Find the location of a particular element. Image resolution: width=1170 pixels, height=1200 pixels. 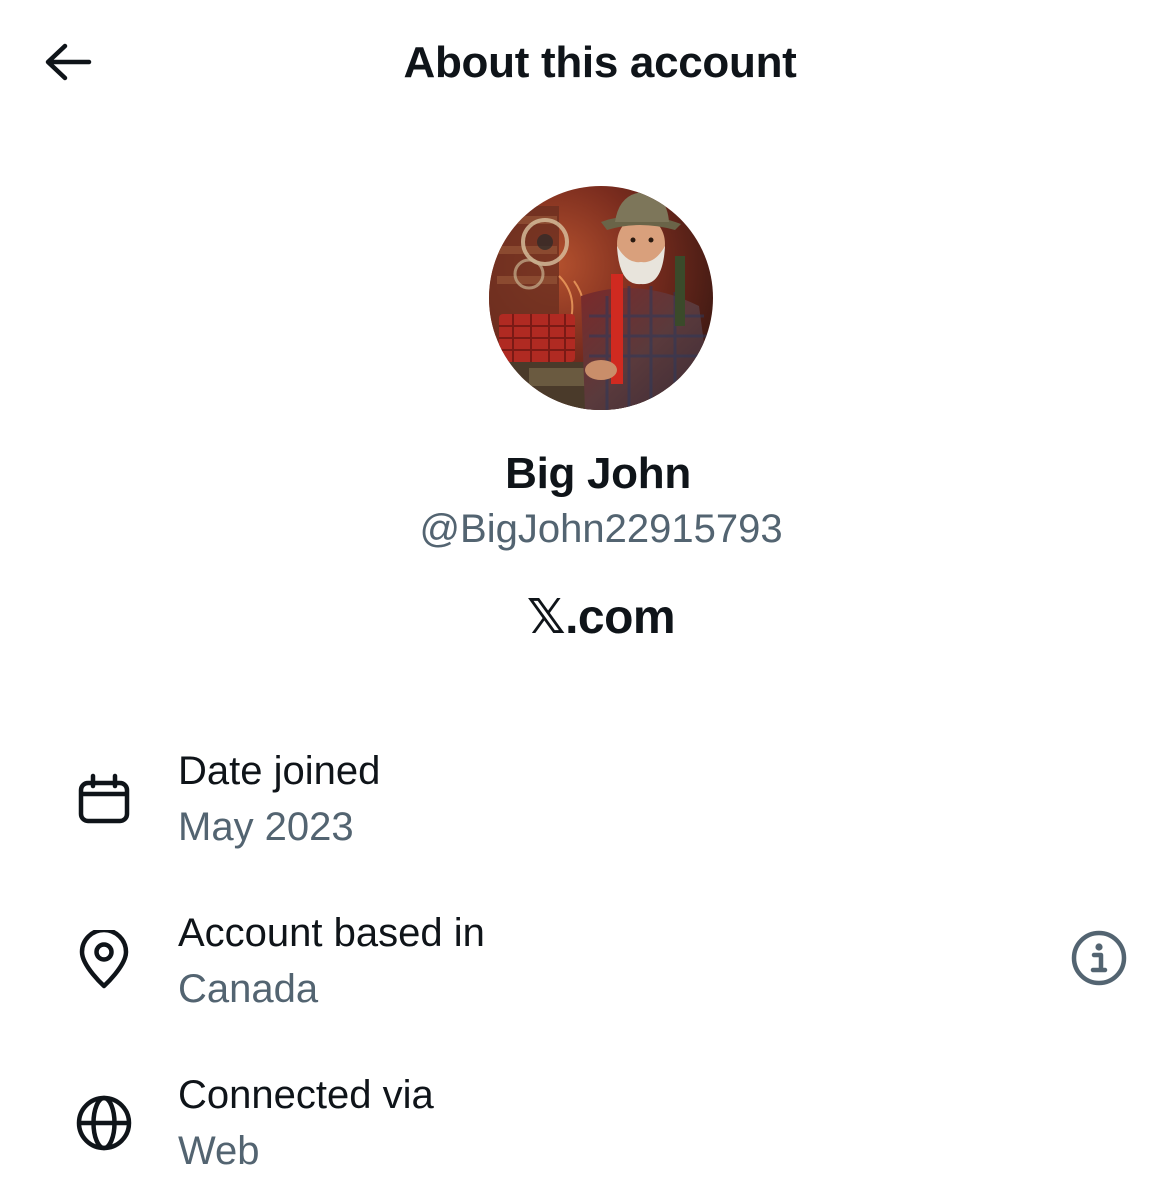

row-value: Canada is located at coordinates (248, 989).